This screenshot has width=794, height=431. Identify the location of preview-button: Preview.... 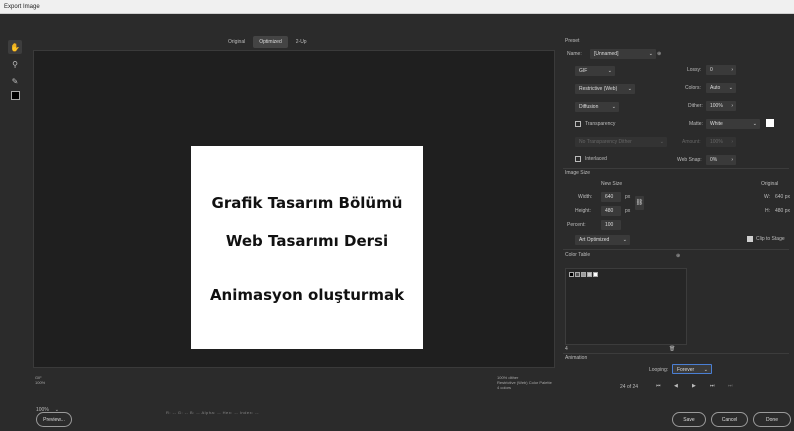
(54, 419).